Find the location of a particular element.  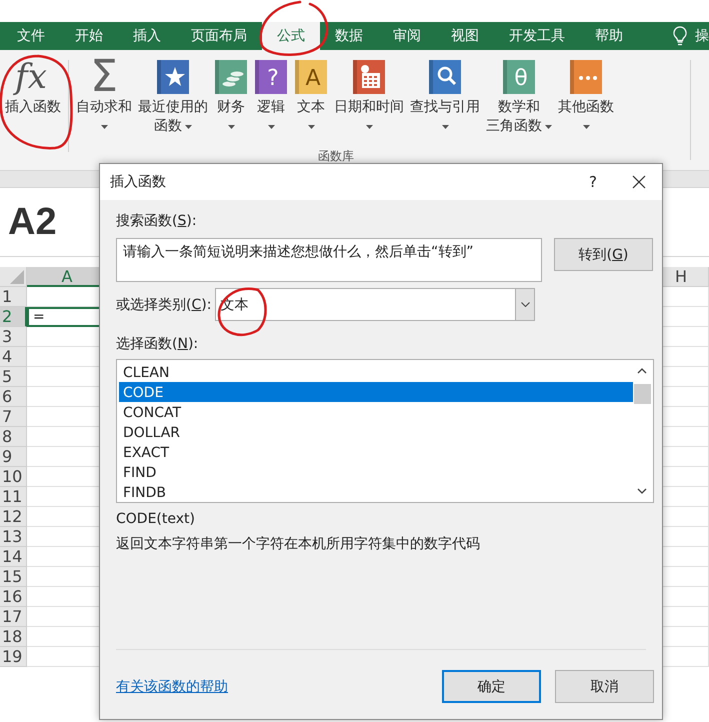

ribbon-button: 查找与引用 is located at coordinates (445, 96).